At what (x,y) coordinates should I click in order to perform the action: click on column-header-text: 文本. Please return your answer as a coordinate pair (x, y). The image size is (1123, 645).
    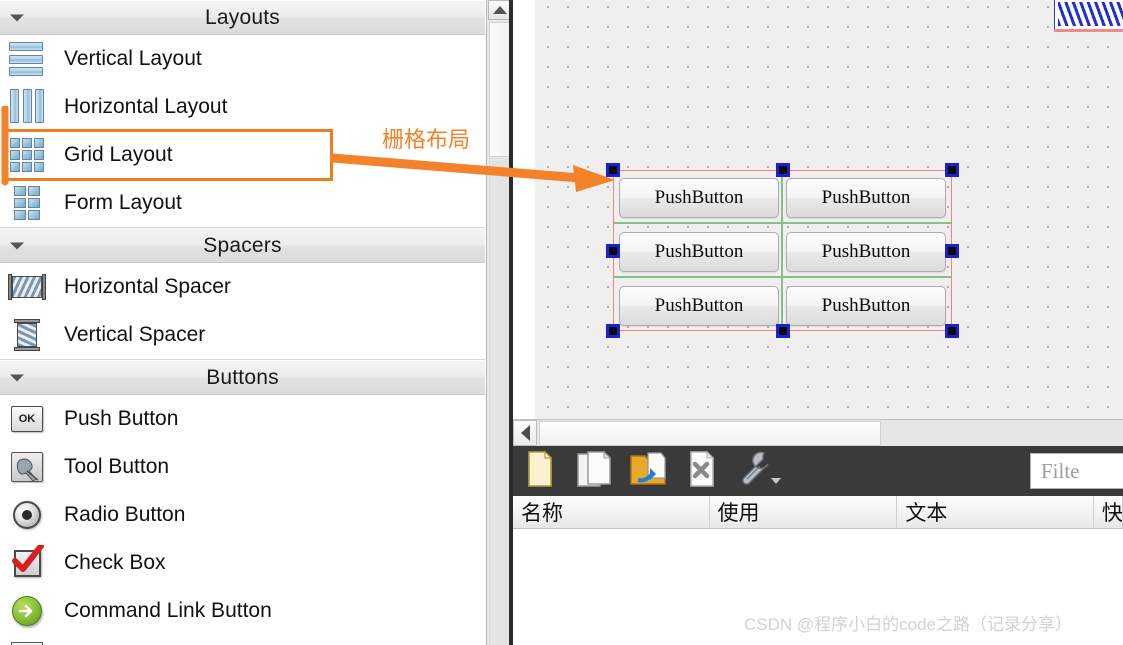
    Looking at the image, I should click on (995, 512).